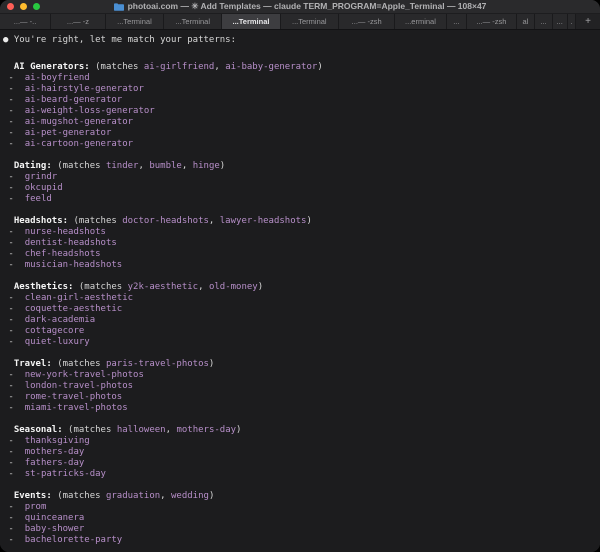 This screenshot has width=600, height=552. I want to click on section-title: Dating:, so click(32, 166).